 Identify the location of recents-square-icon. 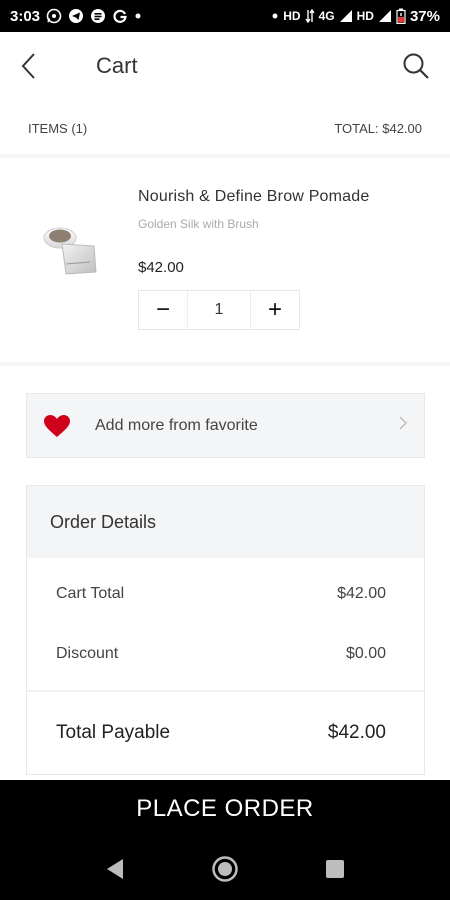
(335, 869).